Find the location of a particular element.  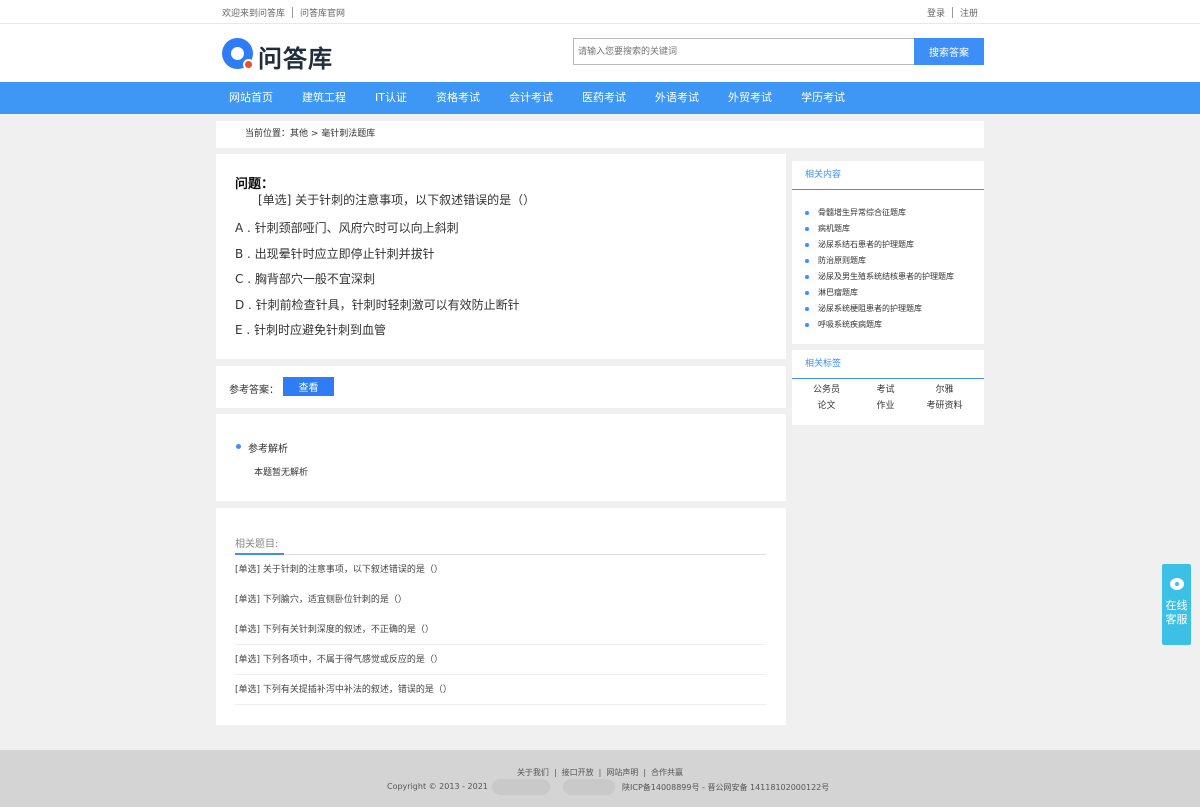

analysis-card: 参考解析 本题暂无解析 is located at coordinates (501, 457).